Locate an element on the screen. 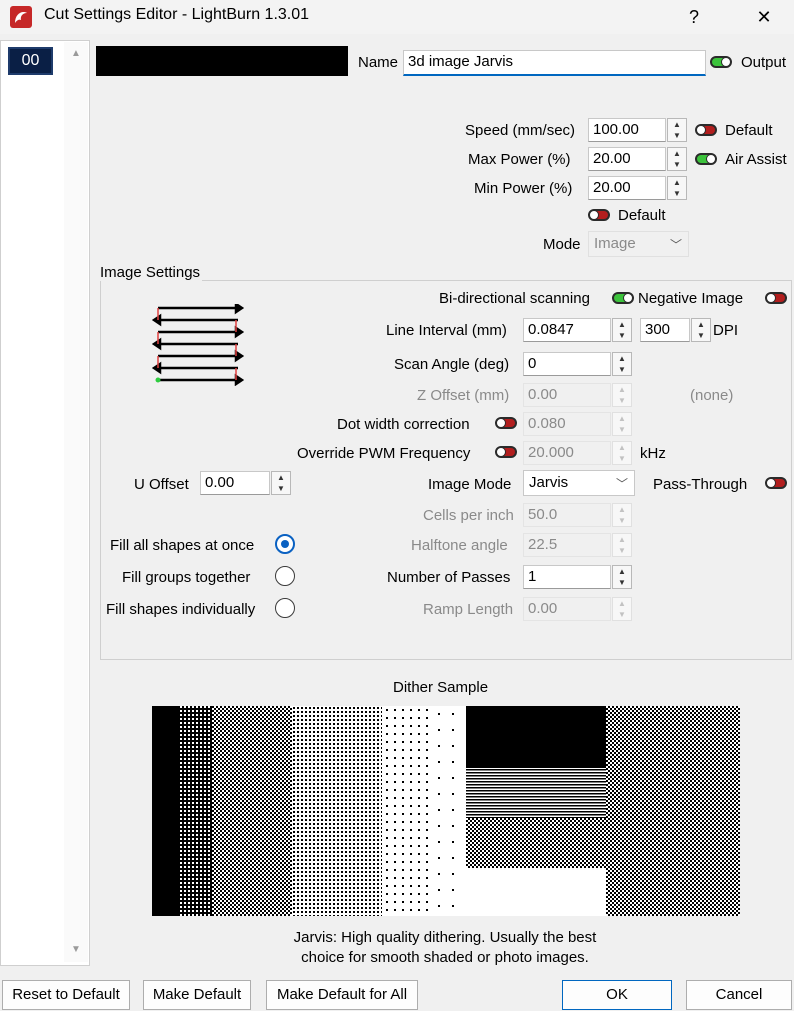  layer-item-00: 00 is located at coordinates (30, 61).